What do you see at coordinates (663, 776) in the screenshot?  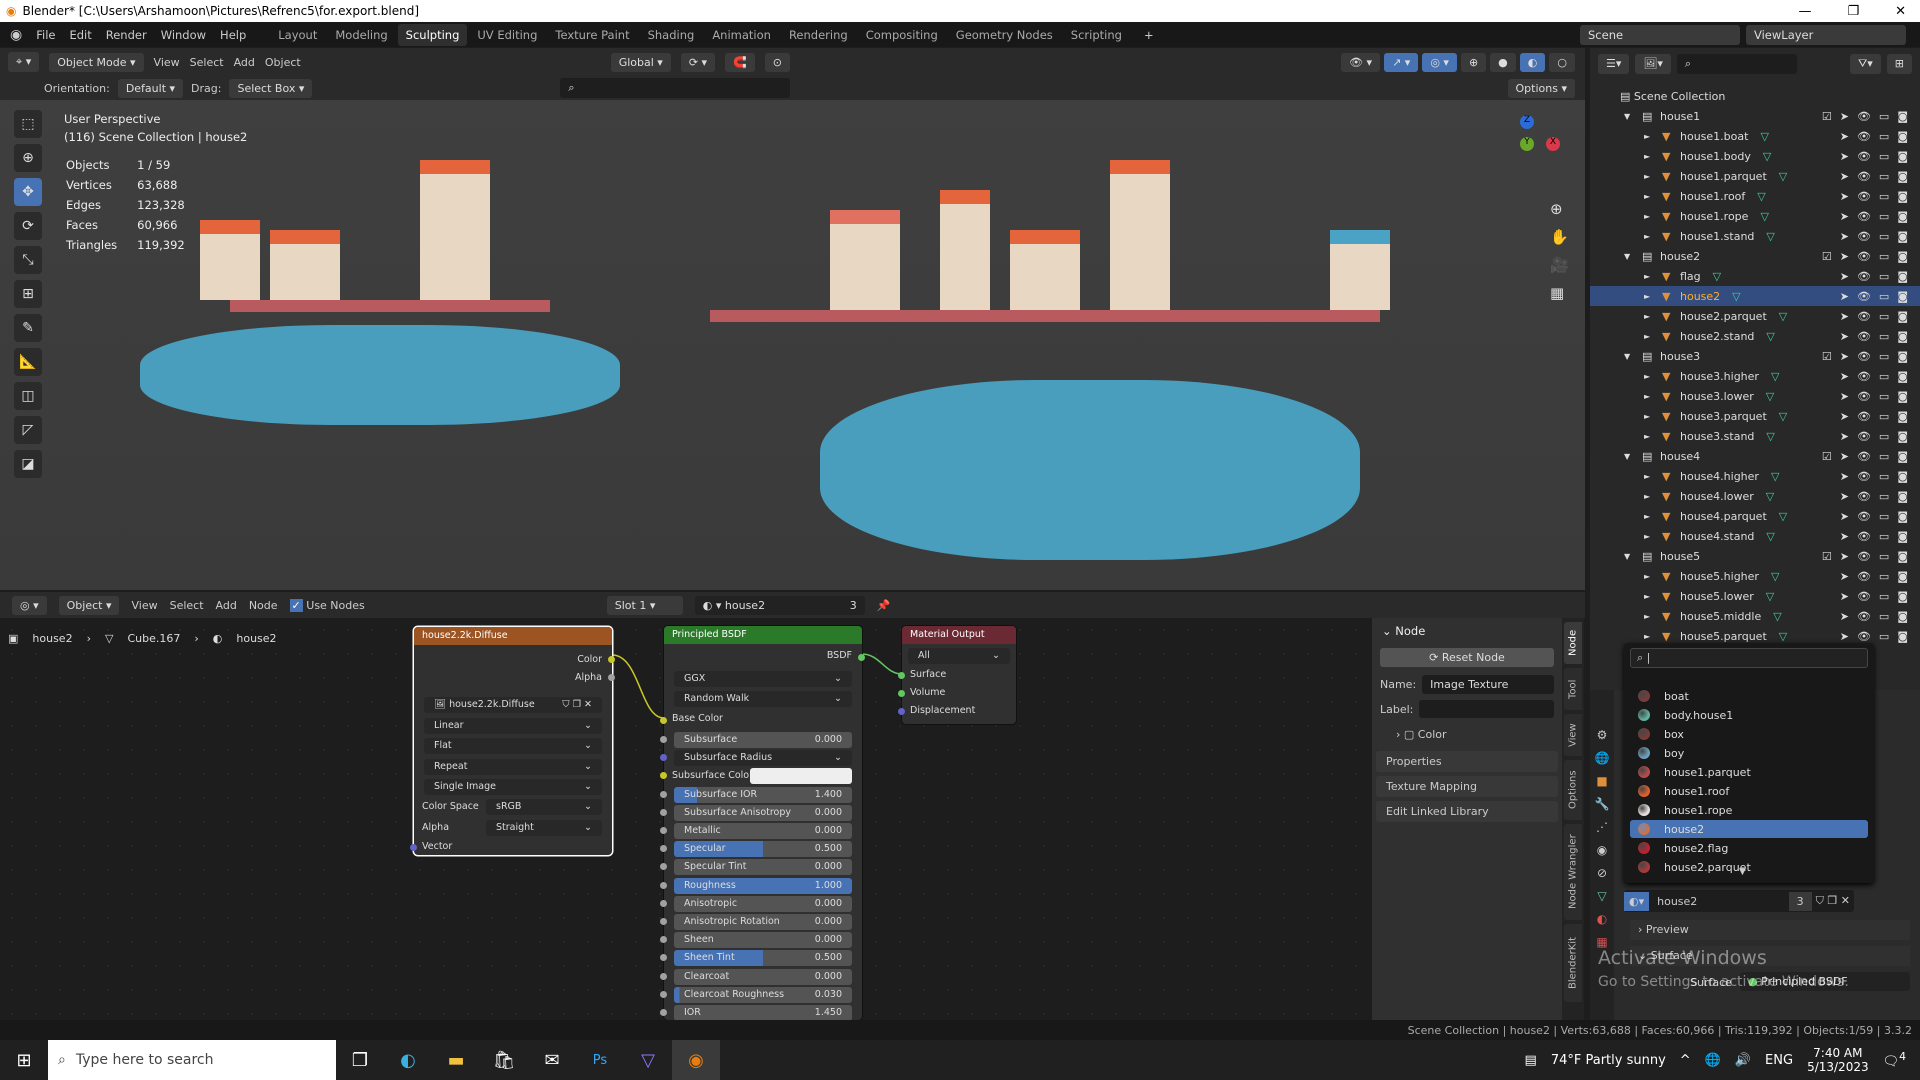 I see `subsurface-color-socket` at bounding box center [663, 776].